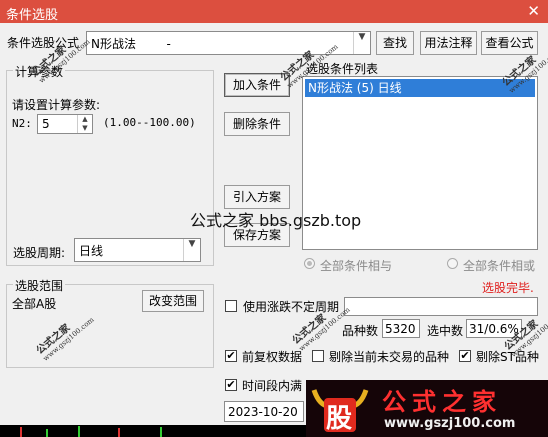  What do you see at coordinates (450, 423) in the screenshot?
I see `banner-url: www.gszj100.com` at bounding box center [450, 423].